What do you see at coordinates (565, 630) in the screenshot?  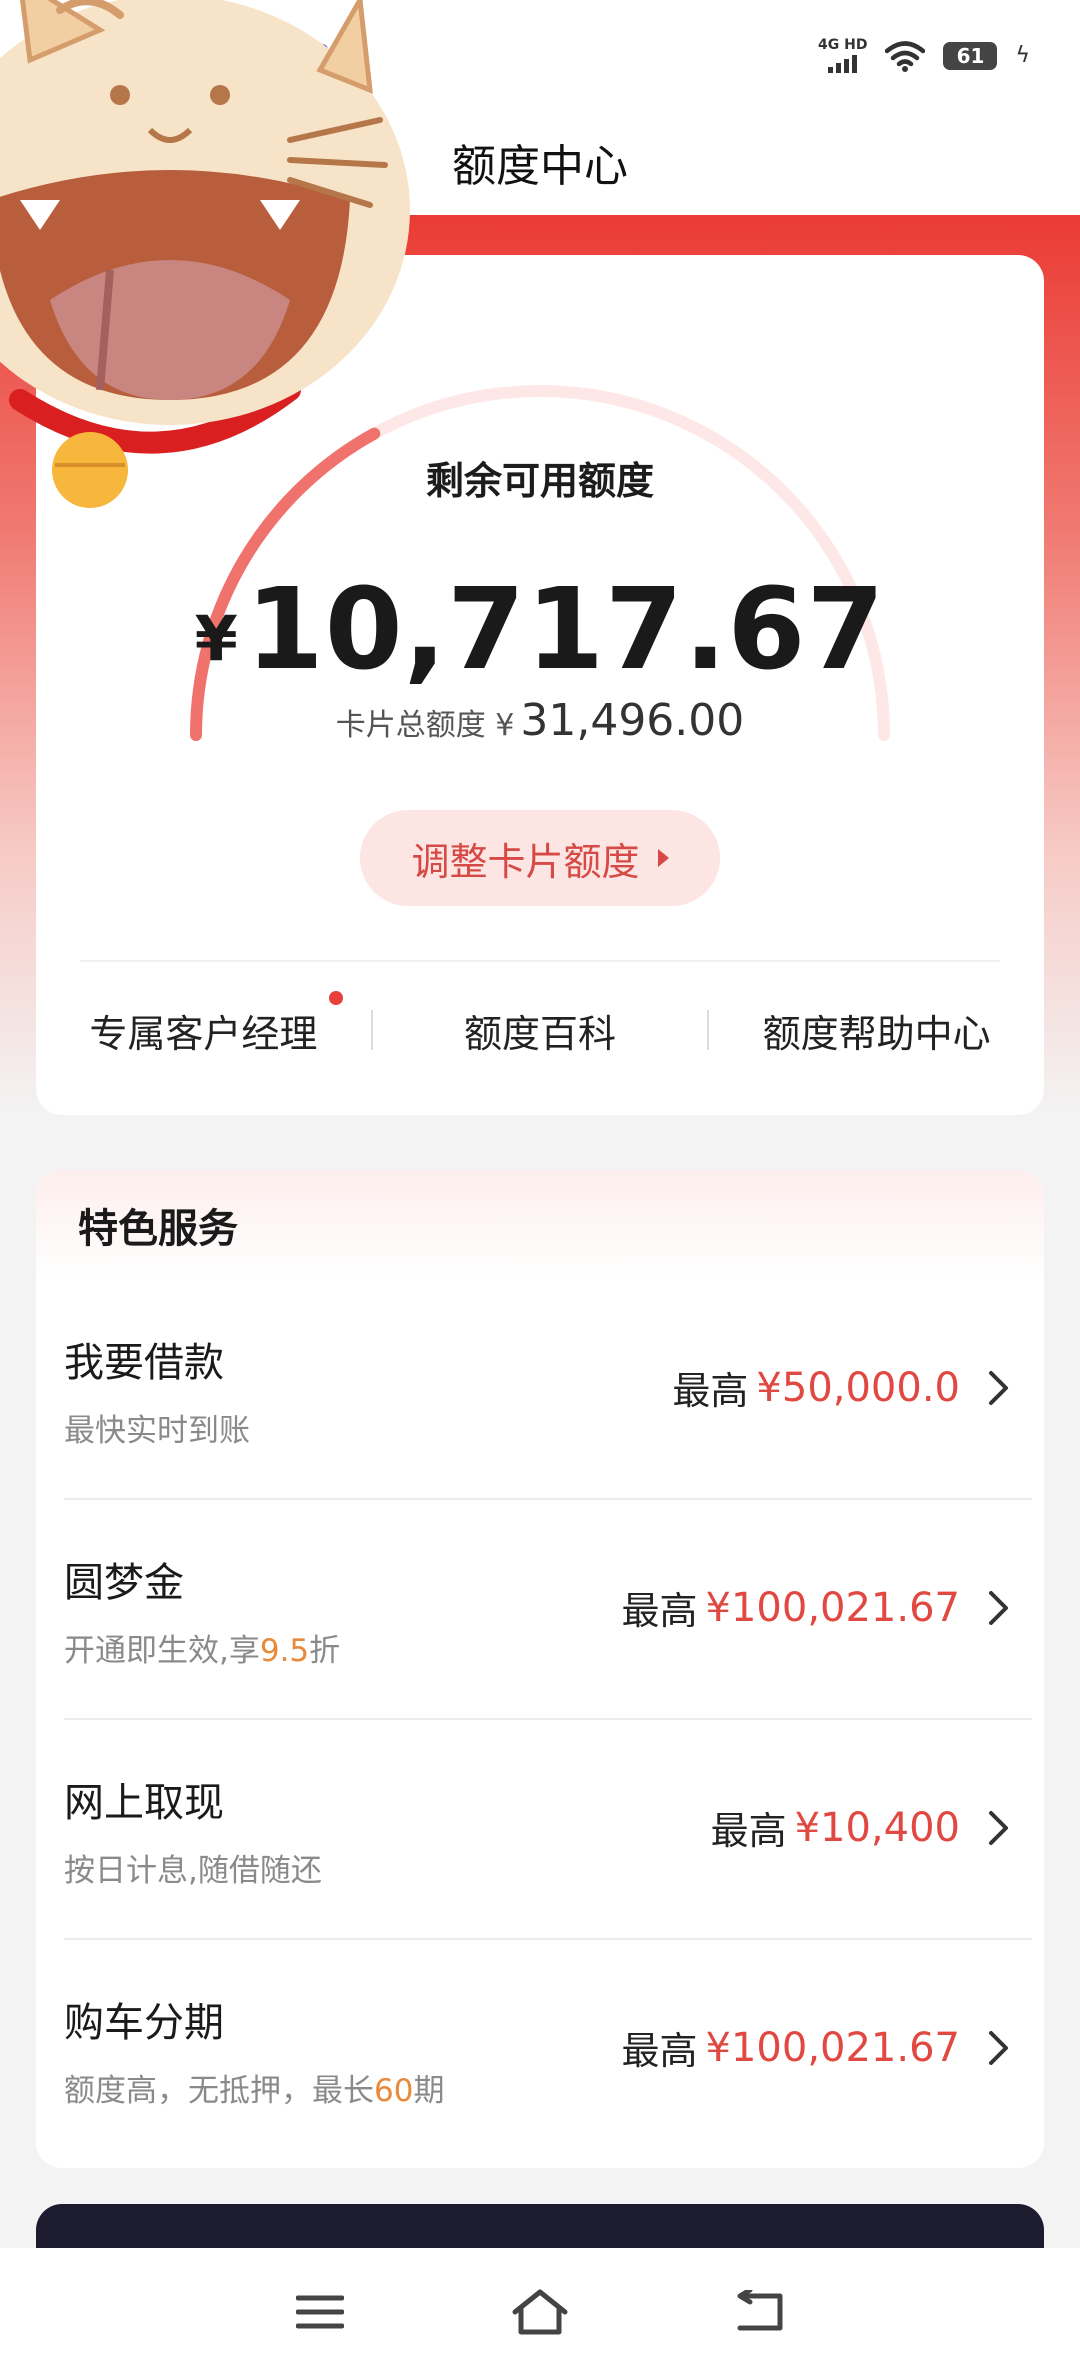 I see `available-credit-value: 10,717.67` at bounding box center [565, 630].